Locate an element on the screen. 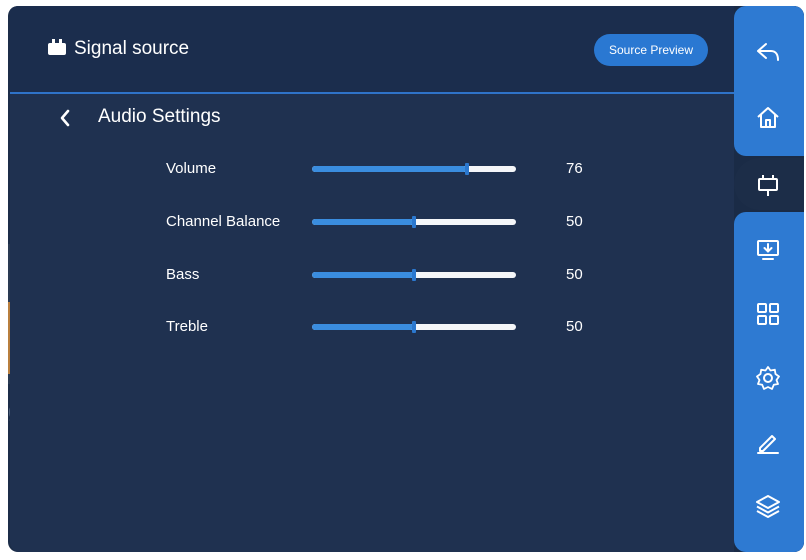  bass-label: Bass is located at coordinates (183, 274).